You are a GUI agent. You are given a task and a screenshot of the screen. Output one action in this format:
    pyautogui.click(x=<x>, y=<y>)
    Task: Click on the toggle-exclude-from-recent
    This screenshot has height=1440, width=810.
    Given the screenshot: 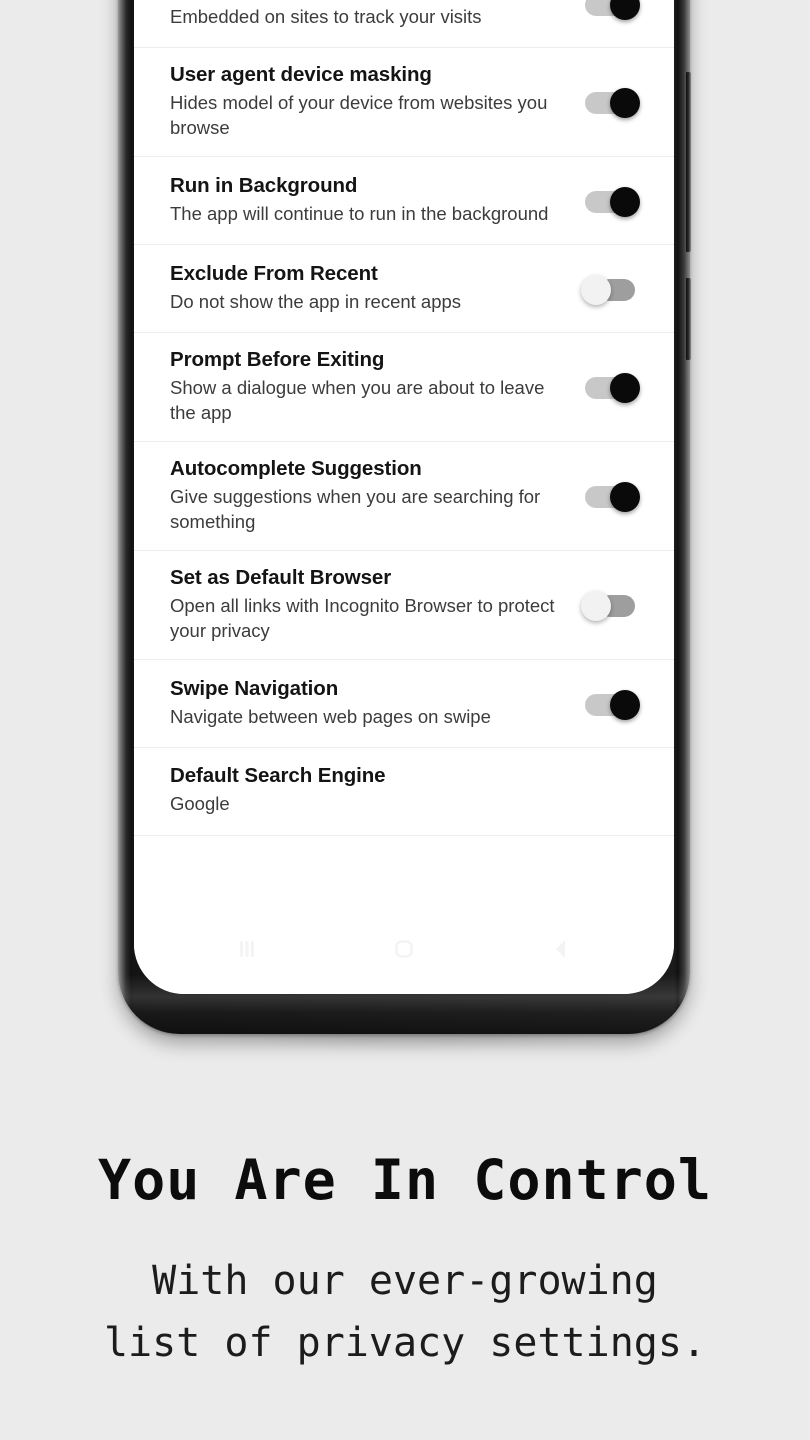 What is the action you would take?
    pyautogui.click(x=610, y=289)
    